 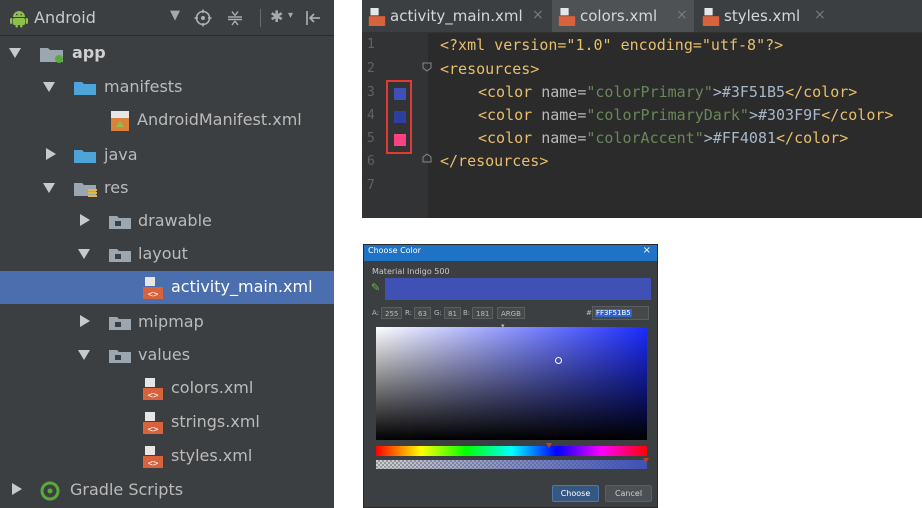 I want to click on tree-item-label: strings.xml, so click(x=215, y=421).